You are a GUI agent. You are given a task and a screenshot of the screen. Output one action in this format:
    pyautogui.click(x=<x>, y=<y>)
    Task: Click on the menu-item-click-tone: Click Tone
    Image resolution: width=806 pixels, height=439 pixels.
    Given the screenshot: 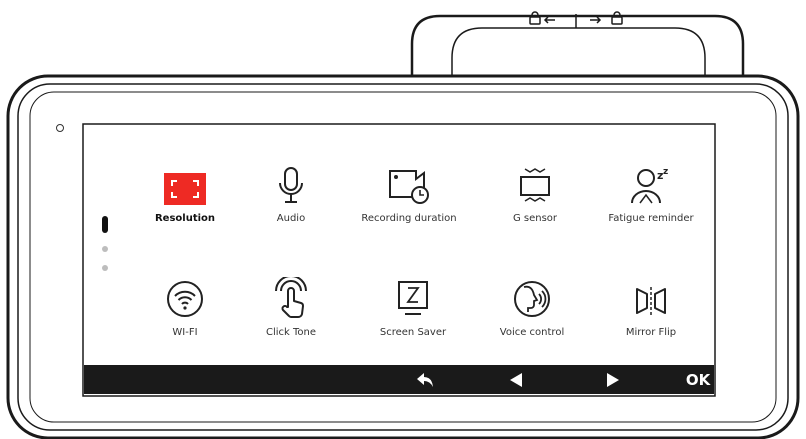 What is the action you would take?
    pyautogui.click(x=291, y=304)
    